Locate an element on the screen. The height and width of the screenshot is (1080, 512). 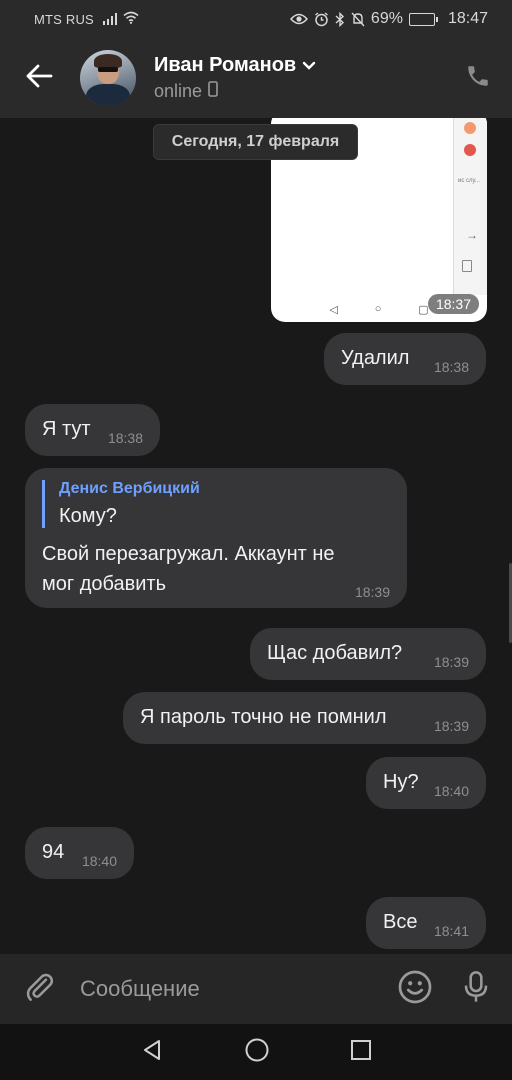
bluetooth-icon is located at coordinates (340, 19).